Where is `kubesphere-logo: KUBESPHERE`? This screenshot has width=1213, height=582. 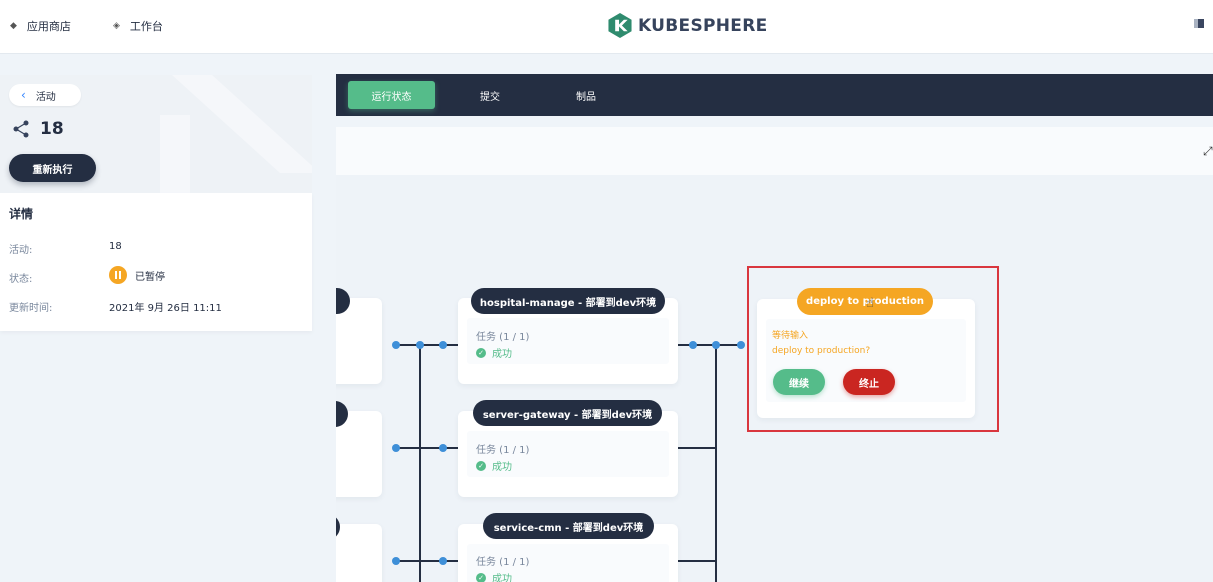
kubesphere-logo: KUBESPHERE is located at coordinates (688, 25).